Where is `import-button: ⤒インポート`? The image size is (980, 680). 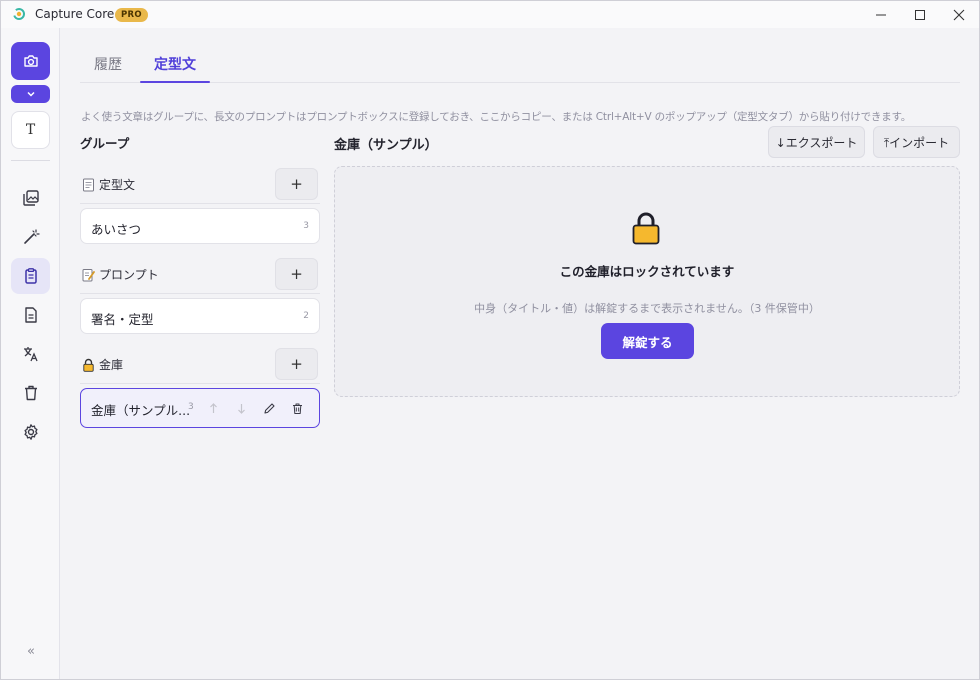
import-button: ⤒インポート is located at coordinates (916, 142).